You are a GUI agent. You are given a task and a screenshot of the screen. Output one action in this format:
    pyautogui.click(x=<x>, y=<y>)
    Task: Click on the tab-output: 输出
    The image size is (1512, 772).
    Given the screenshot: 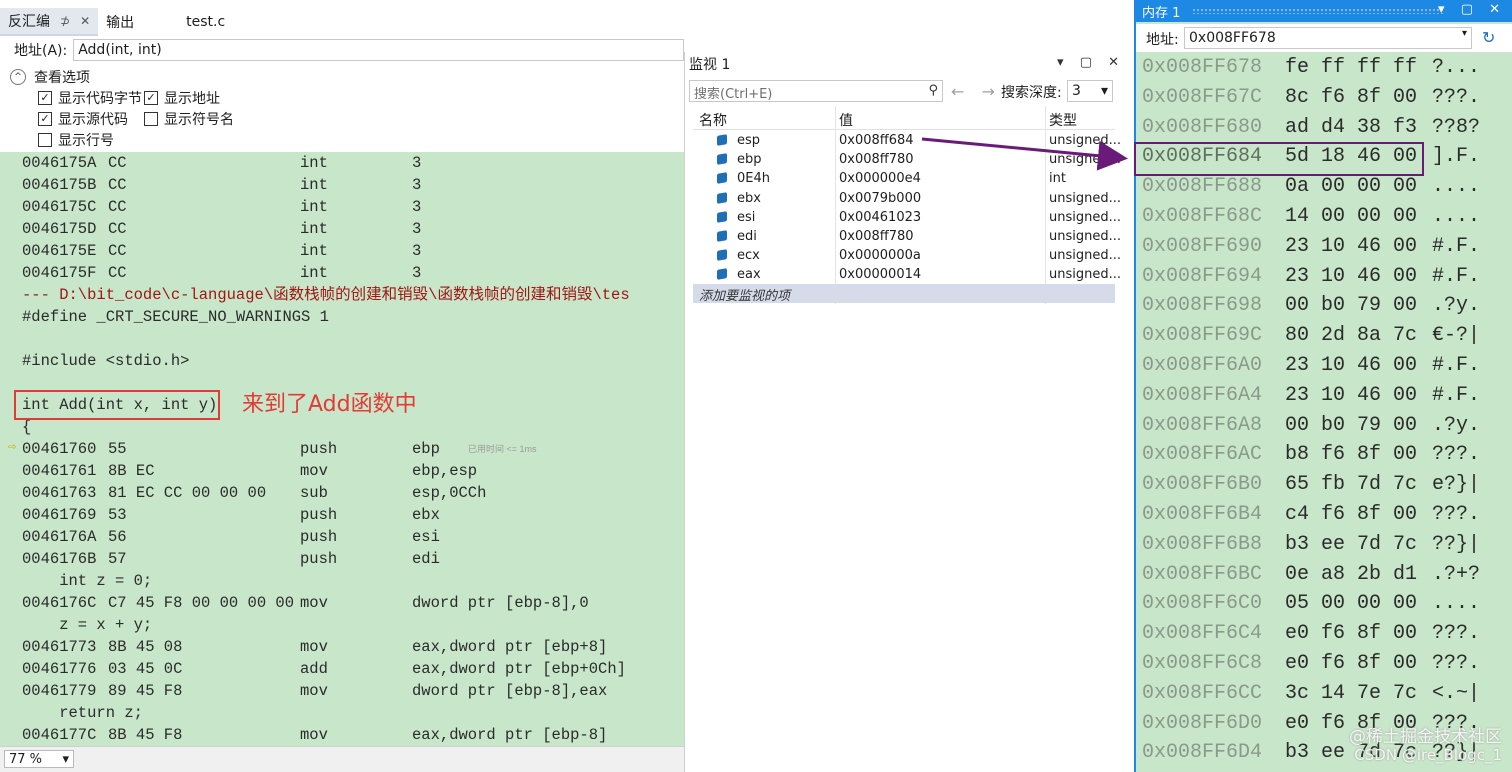 What is the action you would take?
    pyautogui.click(x=120, y=22)
    